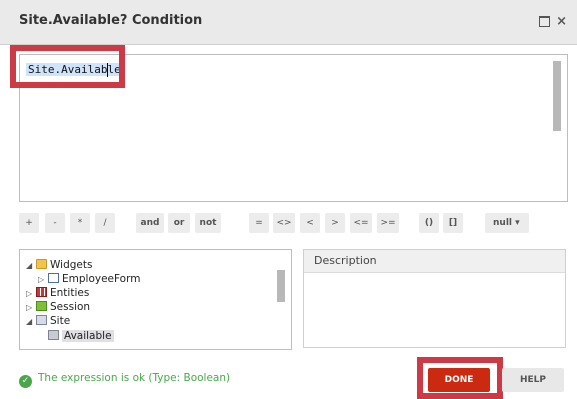 The image size is (577, 399). I want to click on title-bar: Site.Available? Condition ×, so click(288, 22).